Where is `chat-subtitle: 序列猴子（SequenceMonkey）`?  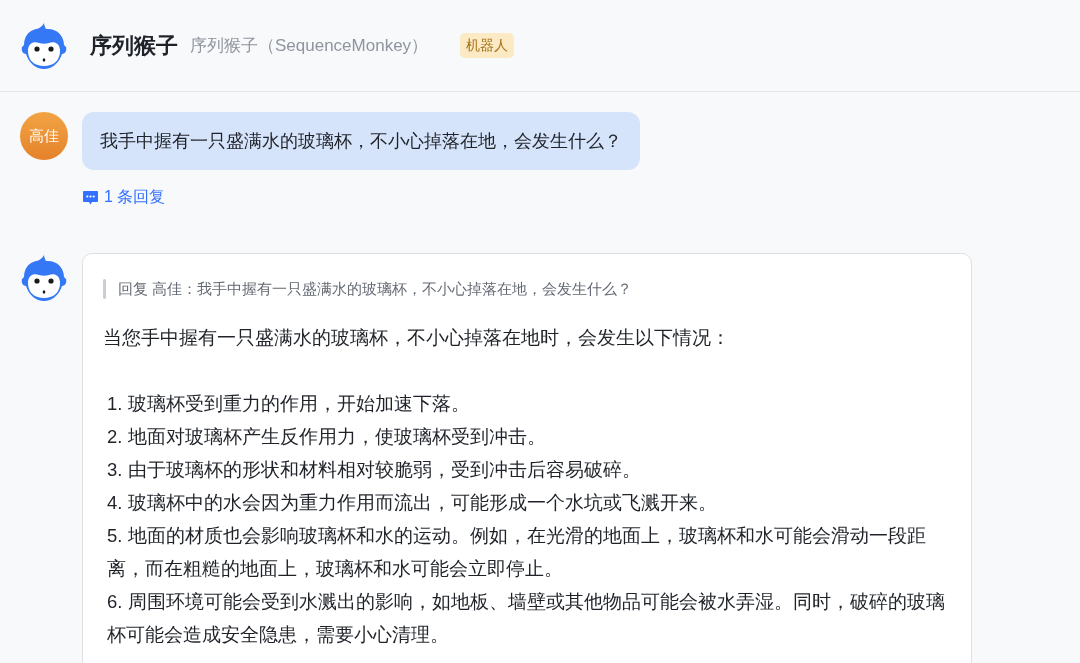 chat-subtitle: 序列猴子（SequenceMonkey） is located at coordinates (309, 45).